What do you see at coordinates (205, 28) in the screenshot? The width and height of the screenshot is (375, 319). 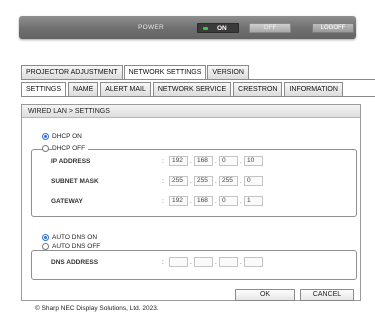 I see `power-indicator-icon` at bounding box center [205, 28].